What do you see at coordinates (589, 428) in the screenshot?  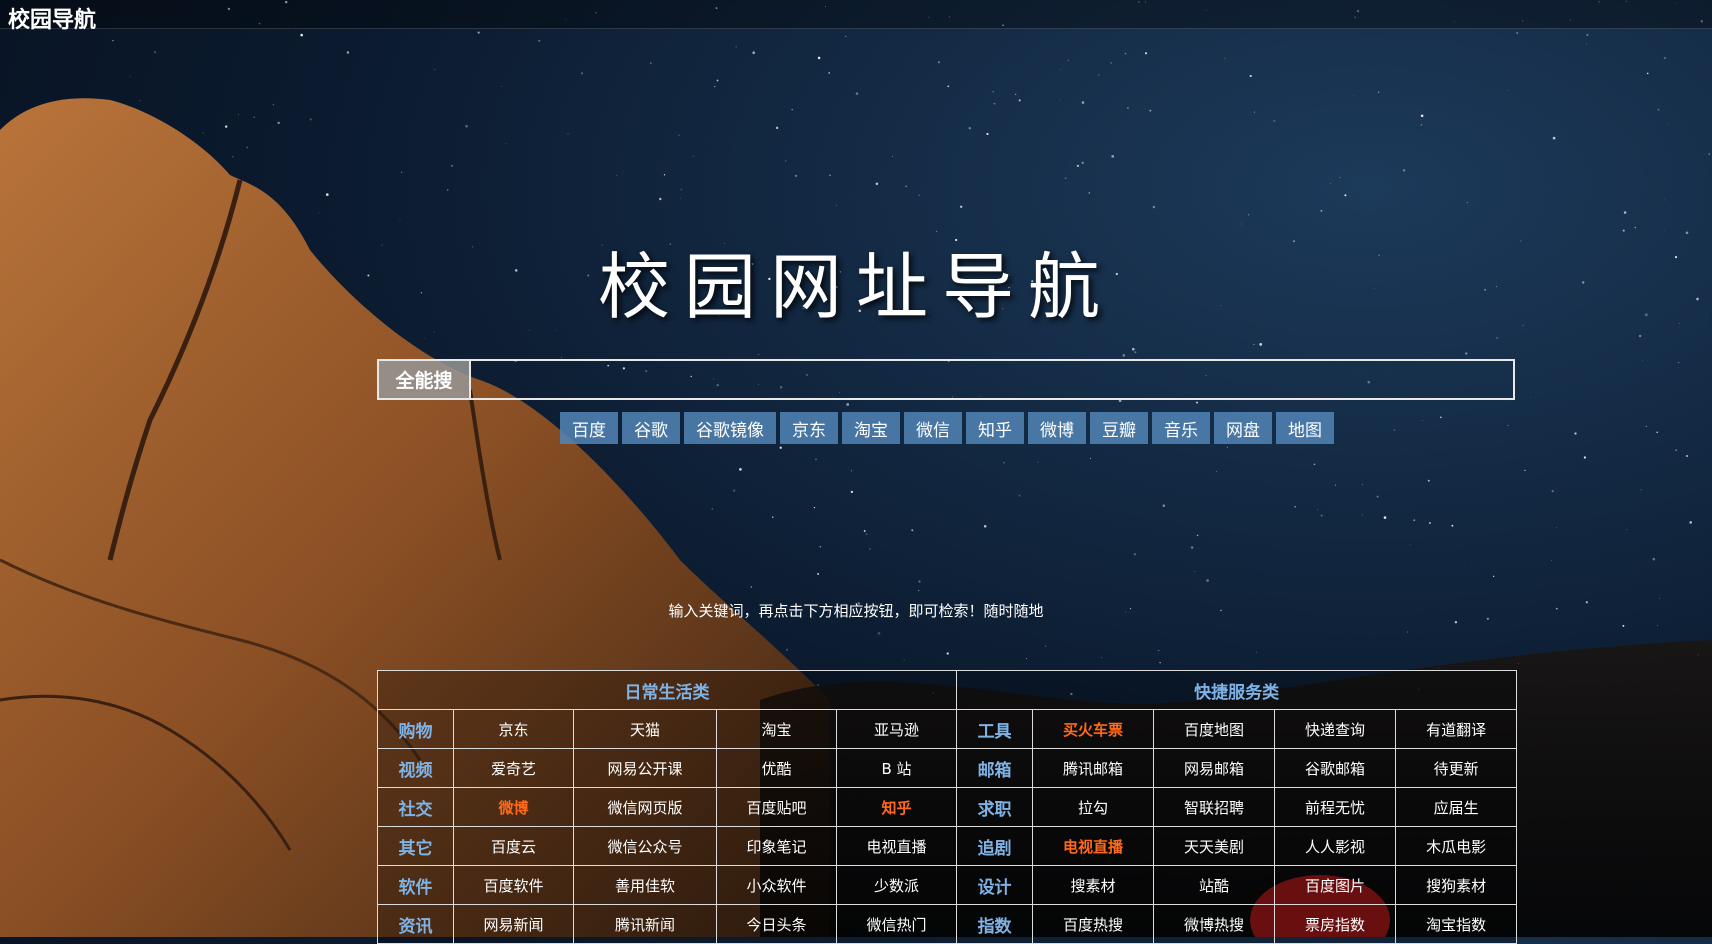 I see `engine-button: 百度` at bounding box center [589, 428].